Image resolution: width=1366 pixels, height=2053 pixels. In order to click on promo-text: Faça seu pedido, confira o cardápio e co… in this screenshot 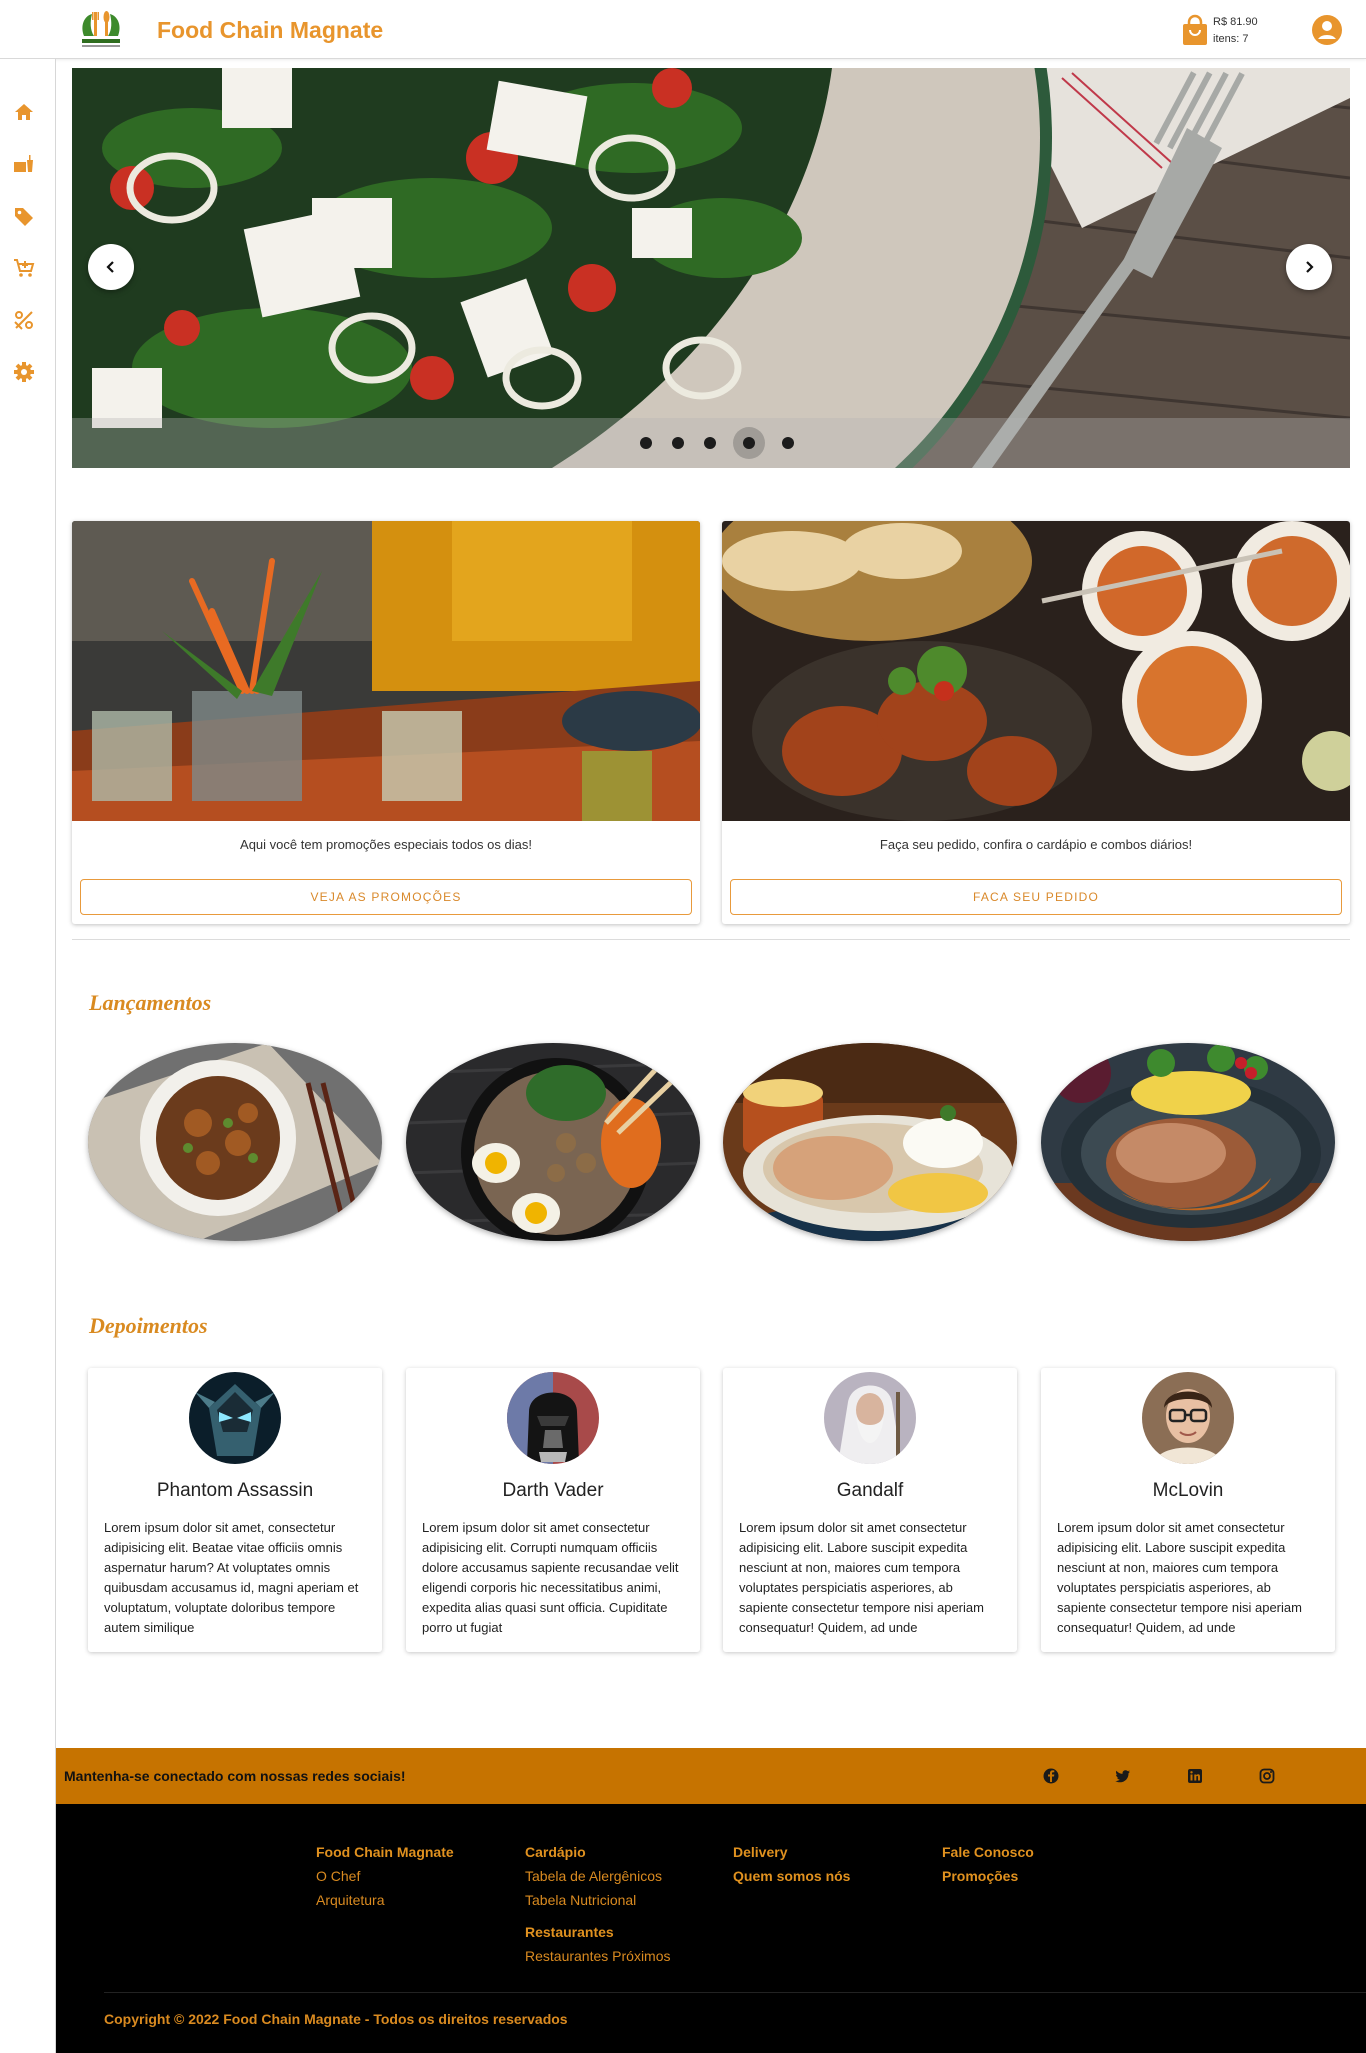, I will do `click(1036, 844)`.